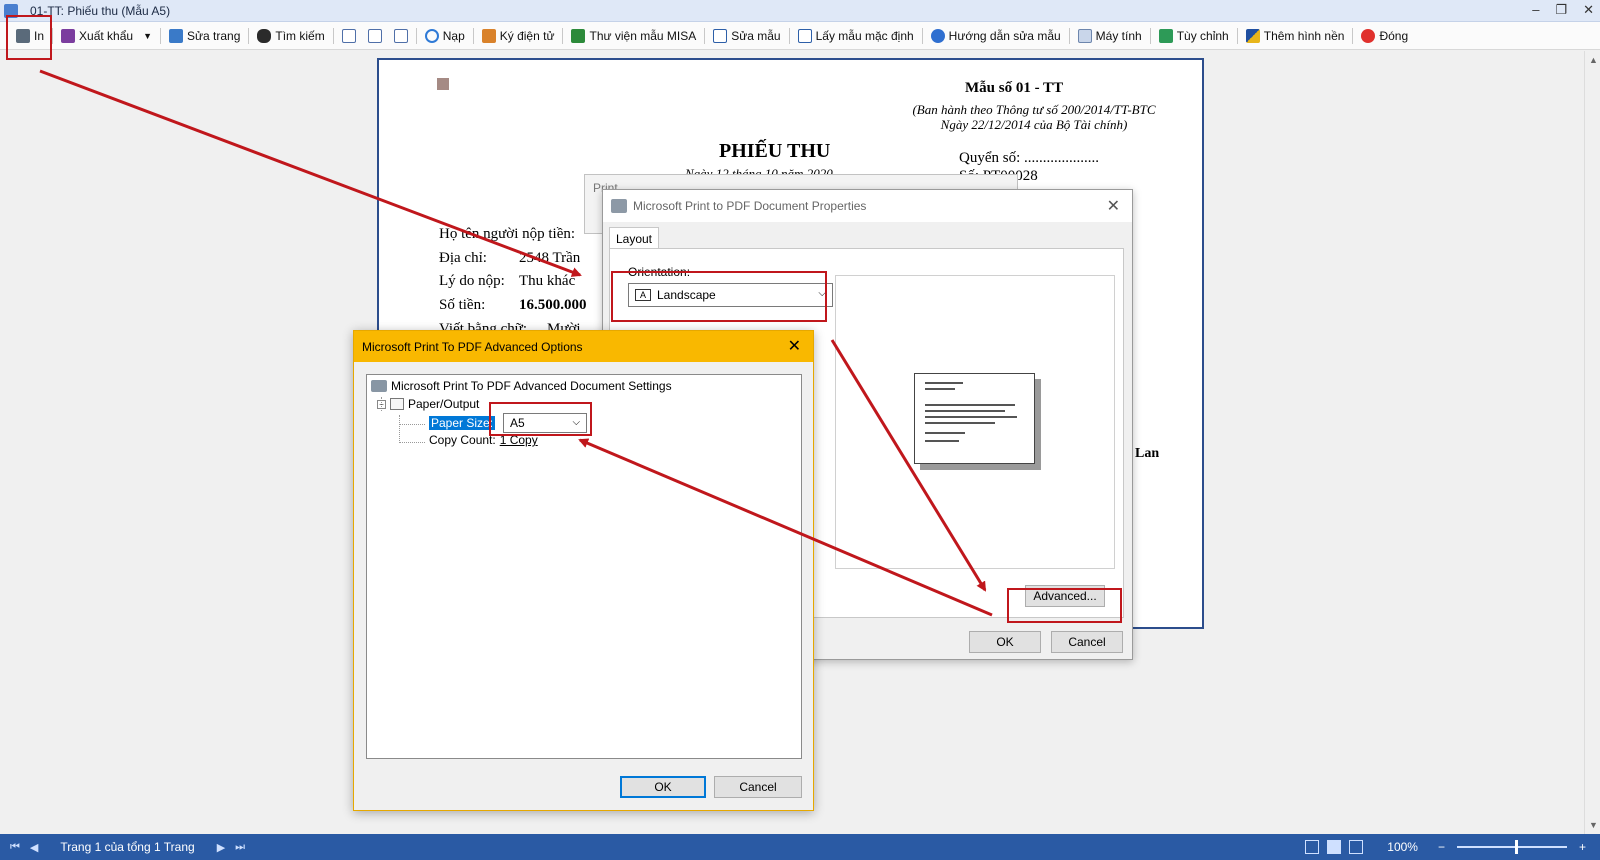 Image resolution: width=1600 pixels, height=860 pixels. Describe the element at coordinates (540, 419) in the screenshot. I see `paper-size-highlight-box` at that location.